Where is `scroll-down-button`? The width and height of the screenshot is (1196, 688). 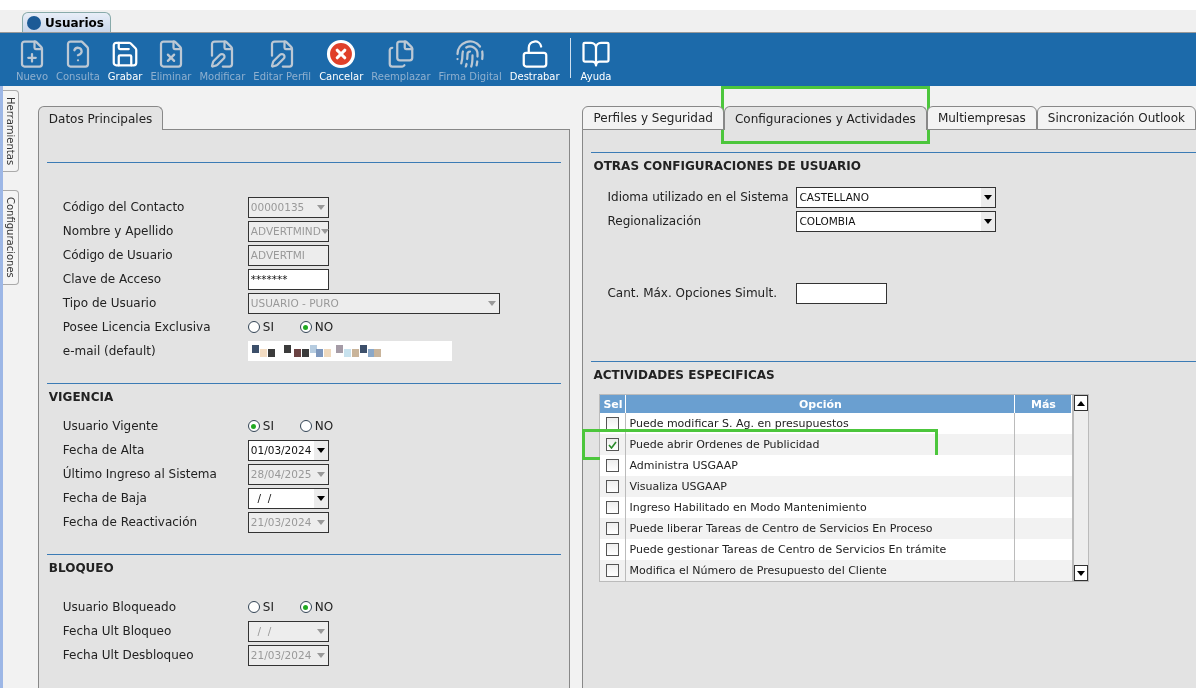
scroll-down-button is located at coordinates (1081, 573).